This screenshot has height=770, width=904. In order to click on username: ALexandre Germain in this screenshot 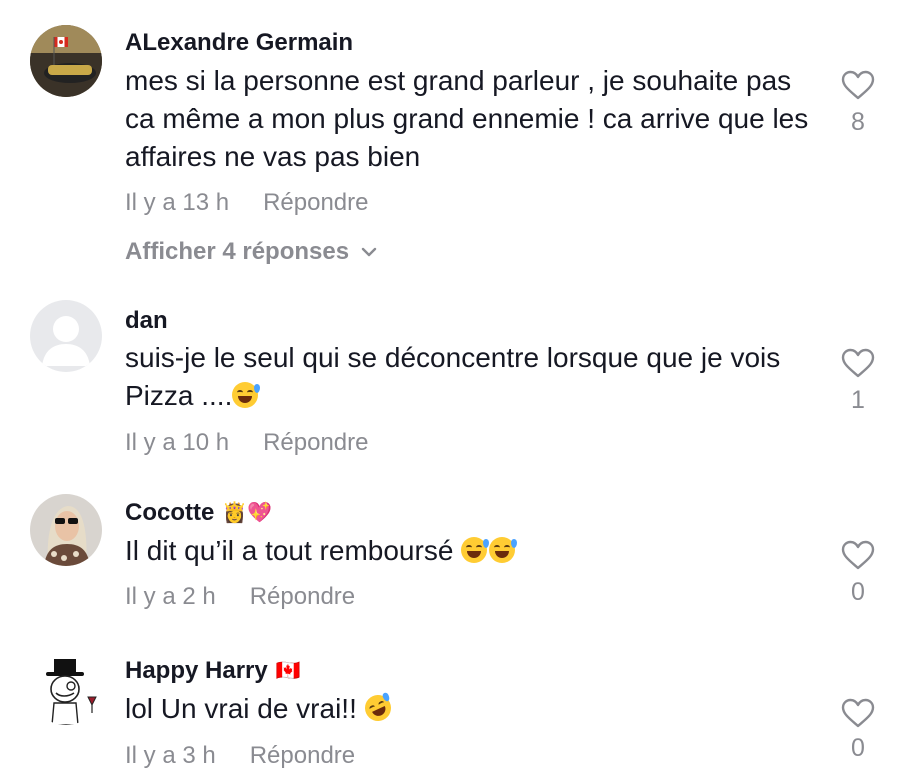, I will do `click(239, 43)`.